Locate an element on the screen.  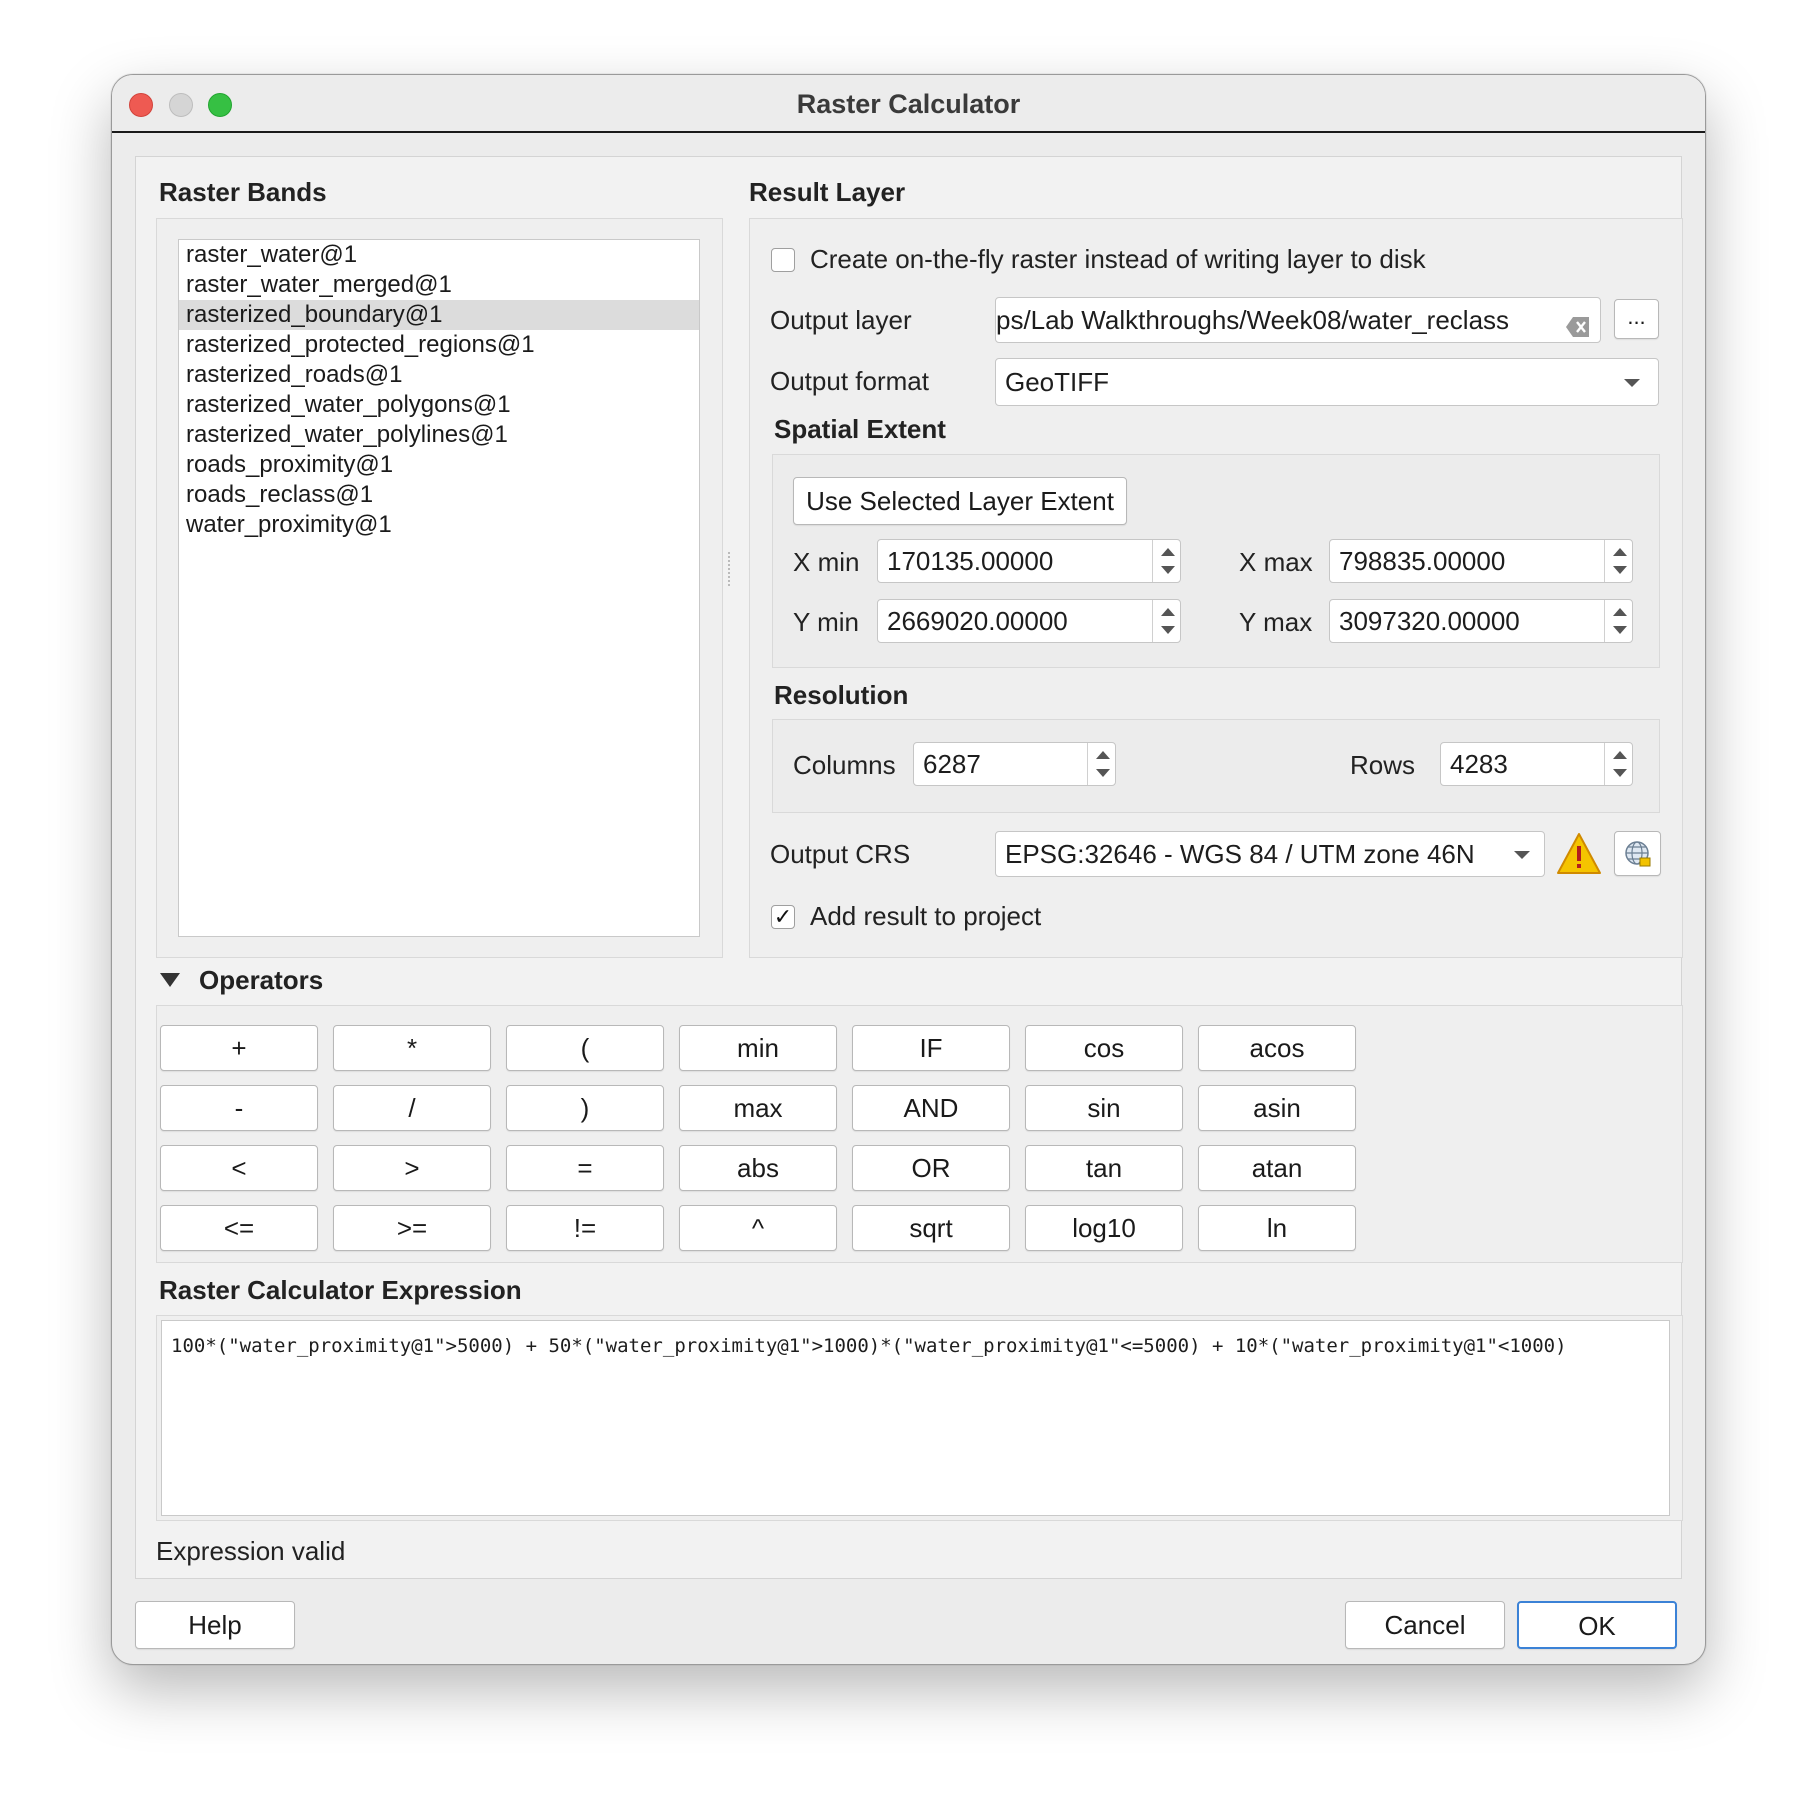
xmin-spinbox: 170135.00000 is located at coordinates (1029, 561).